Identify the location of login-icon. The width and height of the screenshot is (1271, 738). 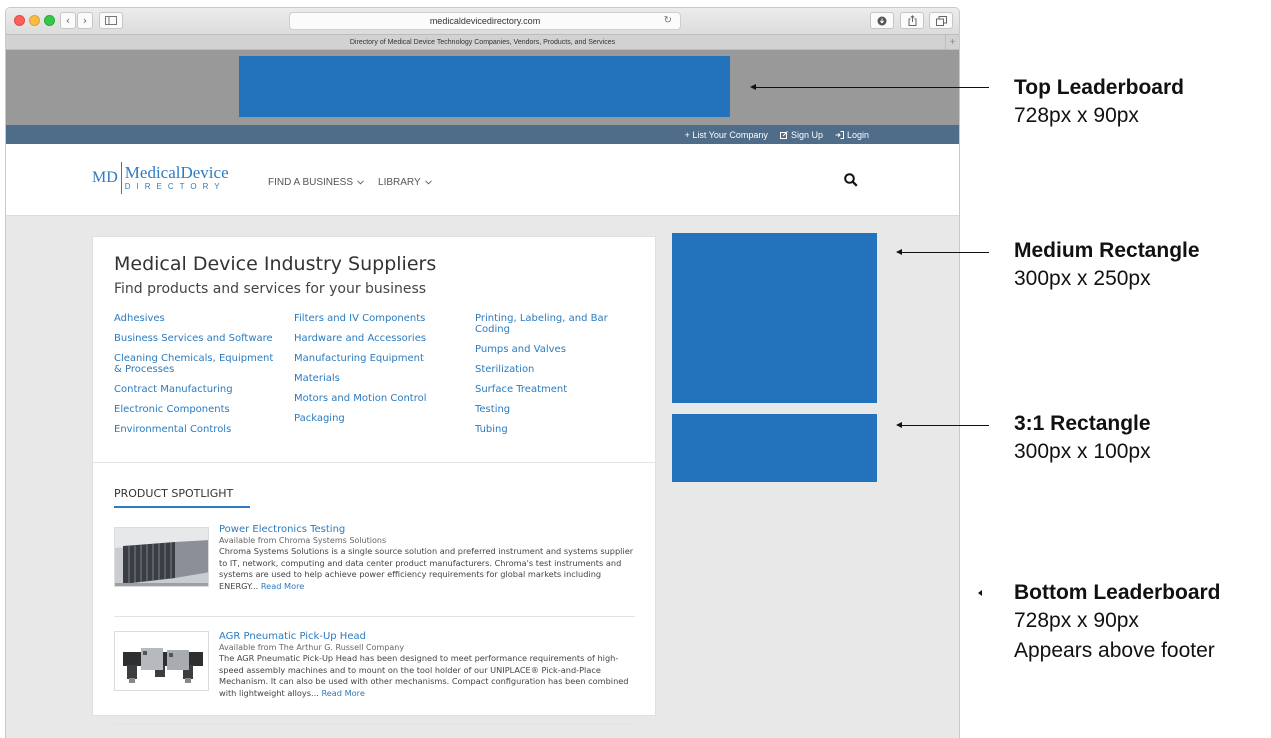
(839, 134).